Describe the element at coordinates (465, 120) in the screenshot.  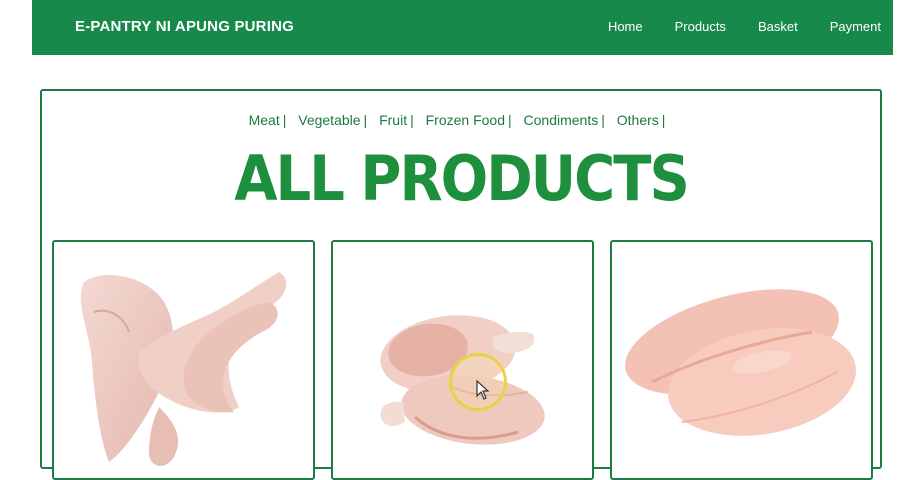
I see `category-frozen-food: Frozen Food` at that location.